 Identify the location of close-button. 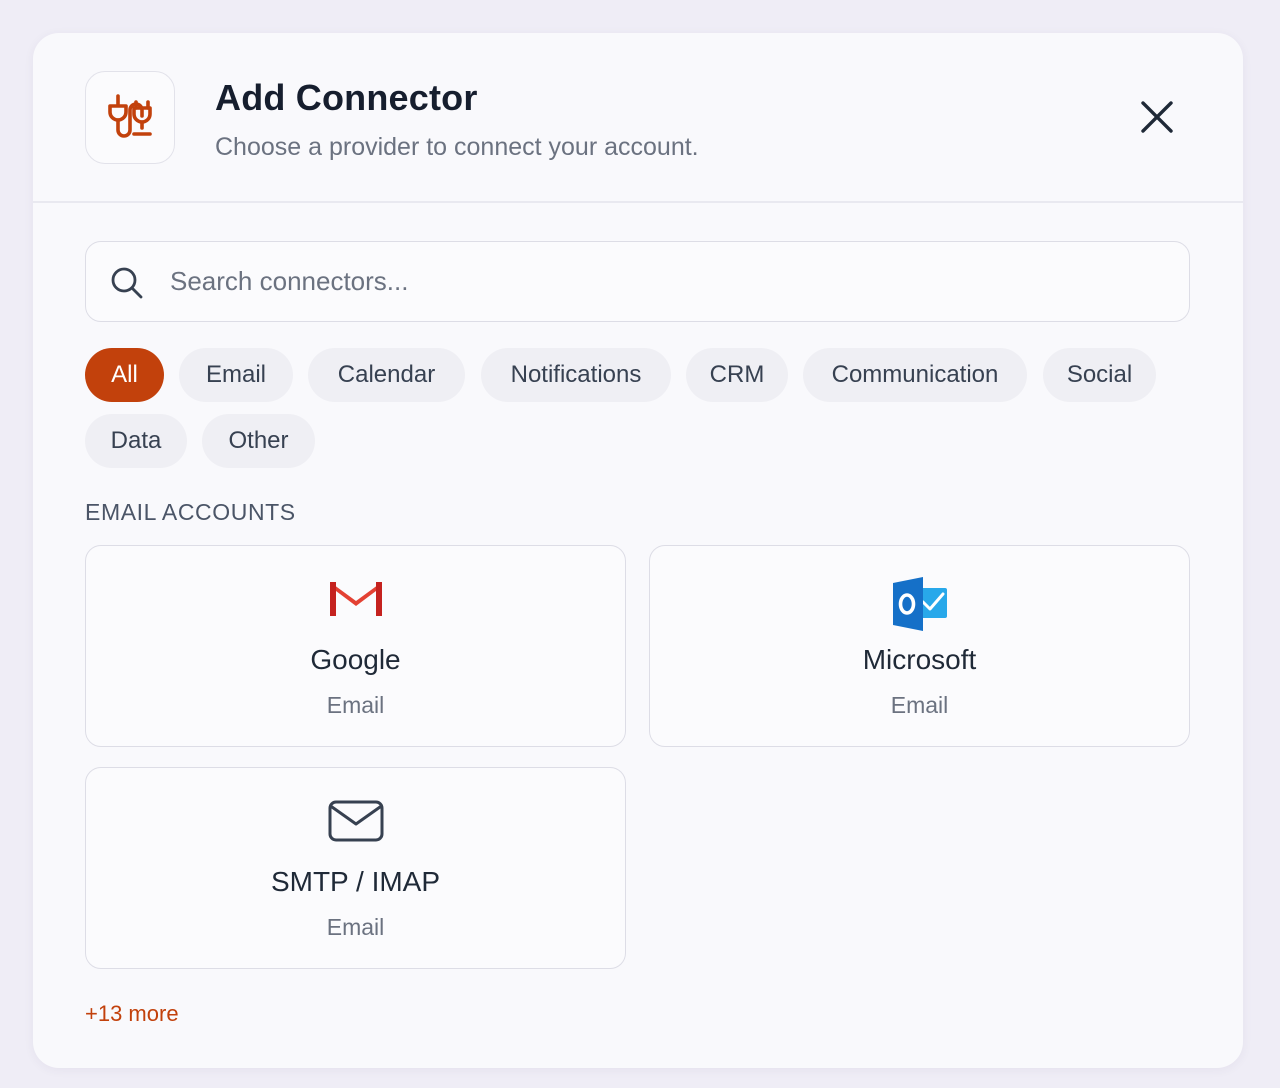
(1157, 117).